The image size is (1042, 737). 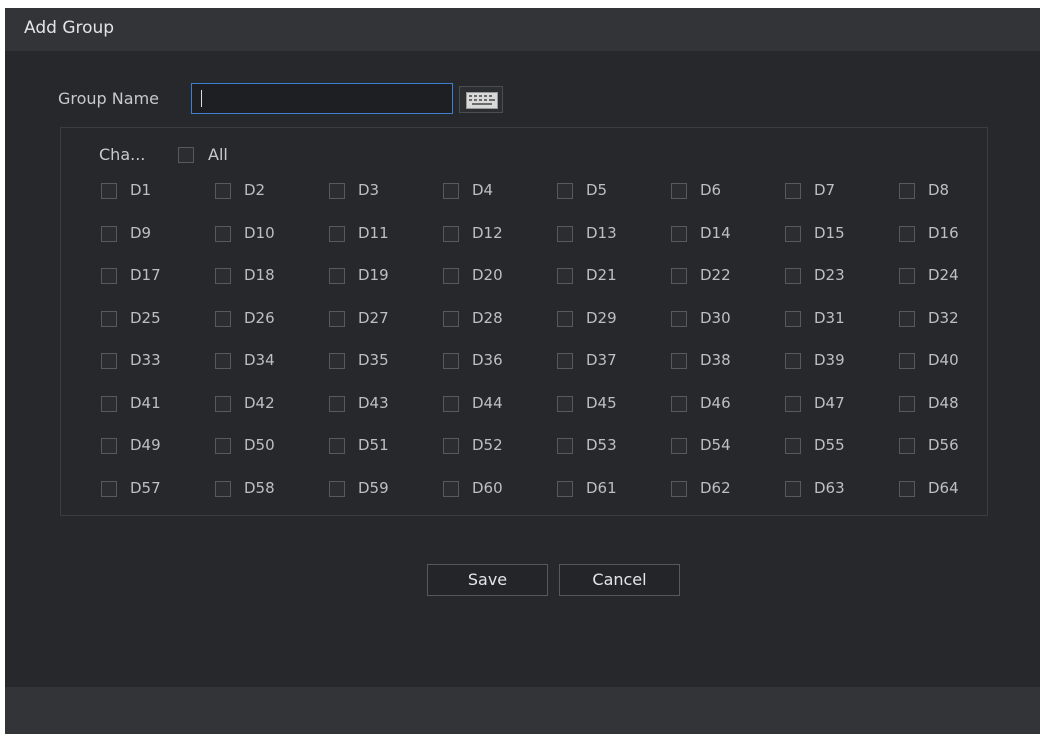 I want to click on group-name-input, so click(x=322, y=98).